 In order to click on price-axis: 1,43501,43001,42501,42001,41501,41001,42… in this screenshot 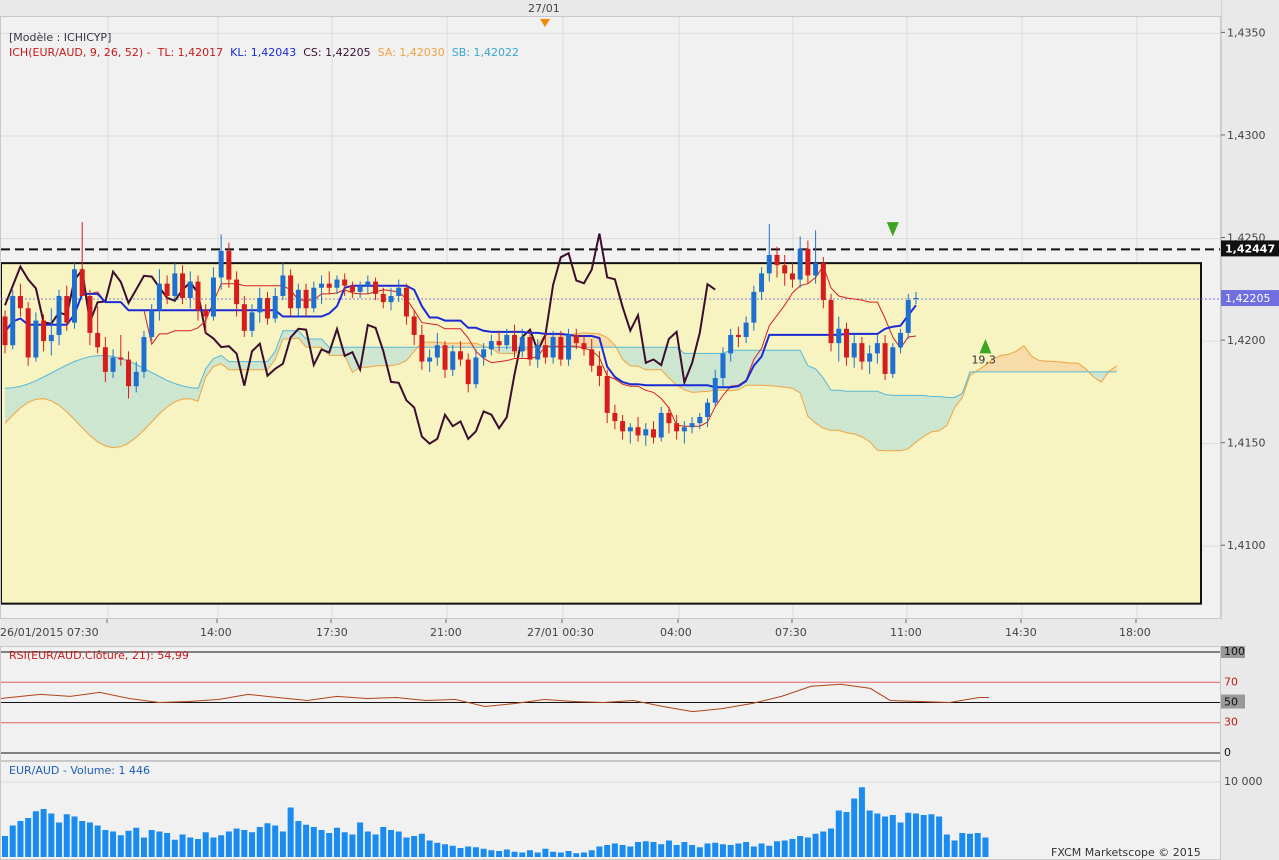, I will do `click(1250, 310)`.